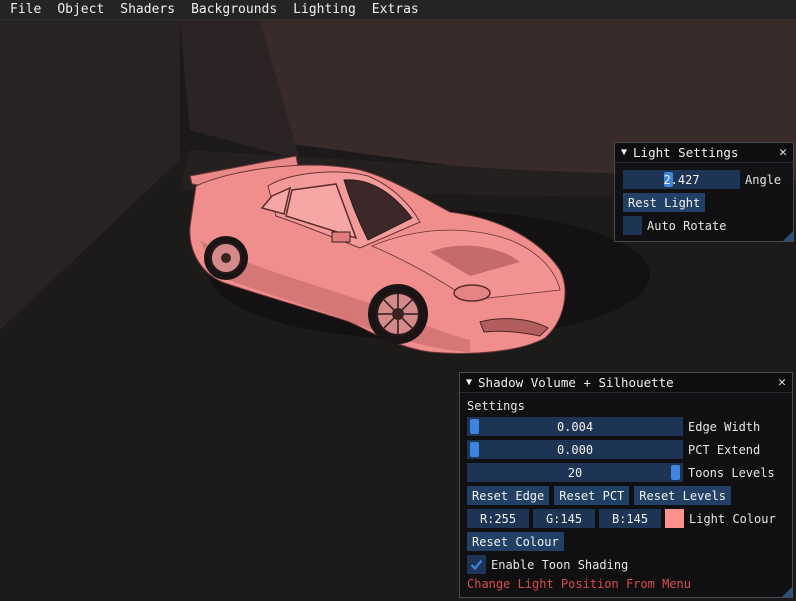 The height and width of the screenshot is (601, 796). I want to click on toon-shading-label: Enable Toon Shading, so click(560, 564).